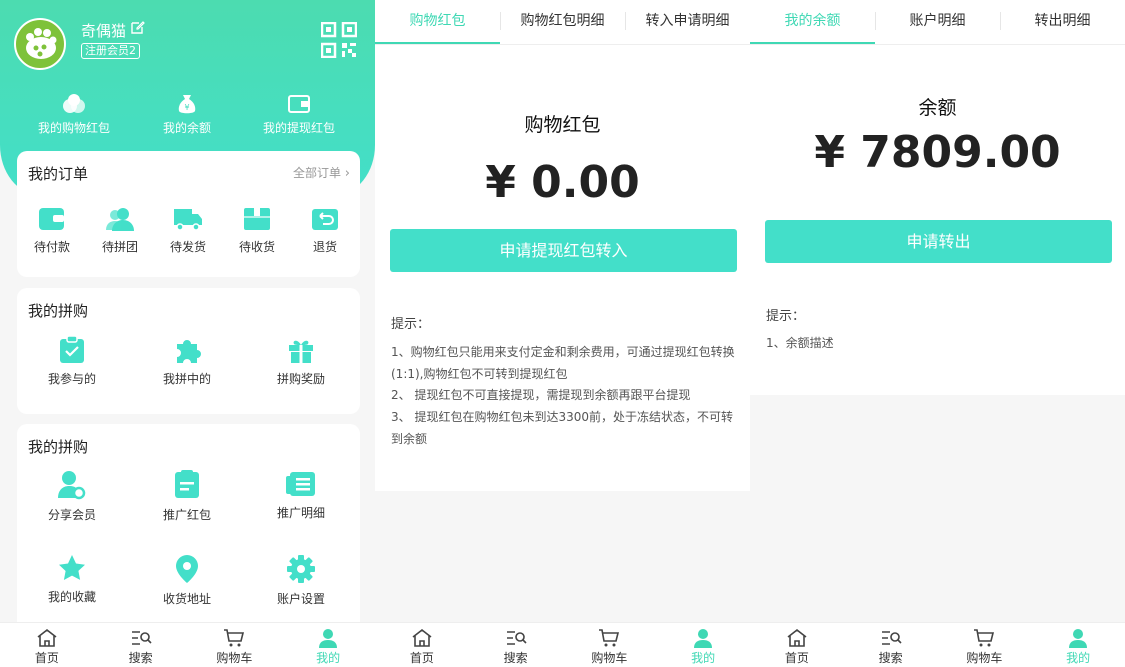 The height and width of the screenshot is (667, 1125). Describe the element at coordinates (325, 219) in the screenshot. I see `return-icon` at that location.